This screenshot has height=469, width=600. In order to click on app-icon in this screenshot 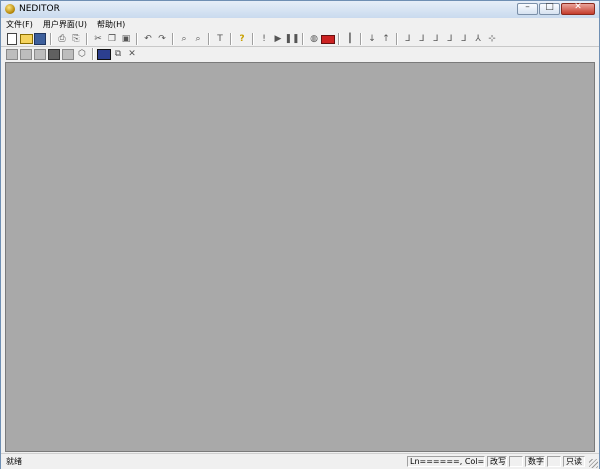, I will do `click(10, 9)`.